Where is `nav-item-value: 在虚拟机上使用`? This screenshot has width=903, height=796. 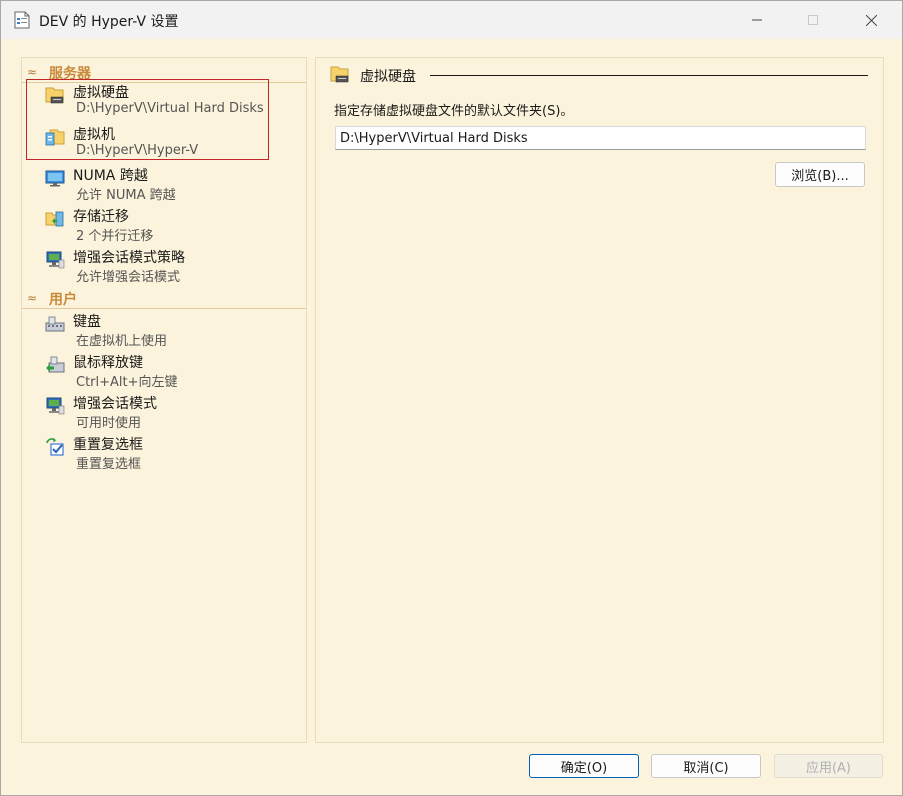
nav-item-value: 在虚拟机上使用 is located at coordinates (122, 341).